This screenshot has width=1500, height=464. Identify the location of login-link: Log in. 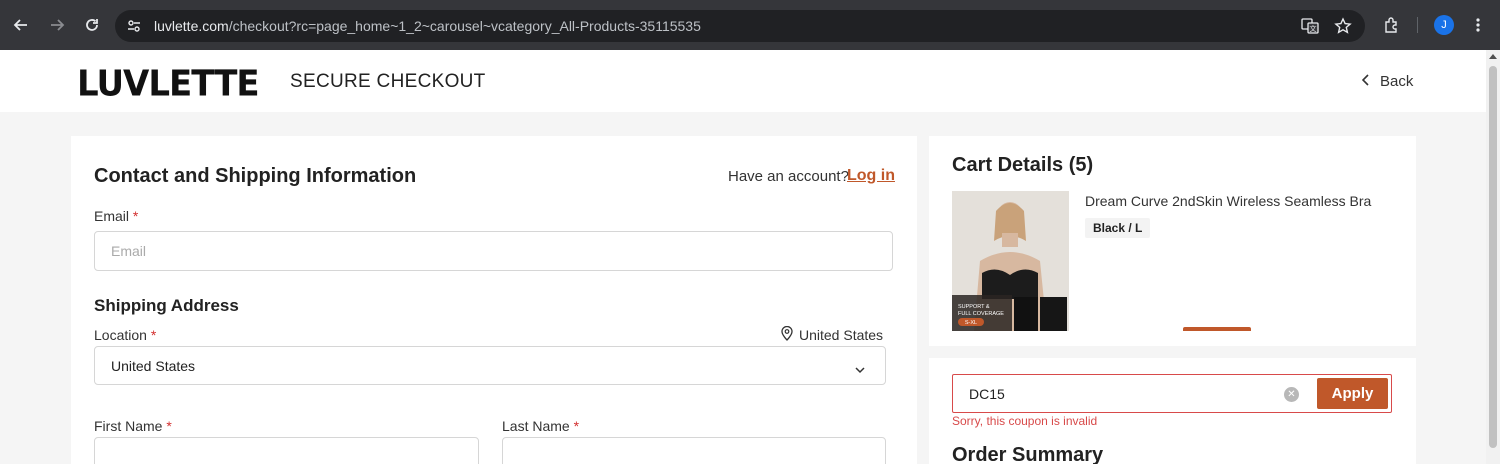
(871, 176).